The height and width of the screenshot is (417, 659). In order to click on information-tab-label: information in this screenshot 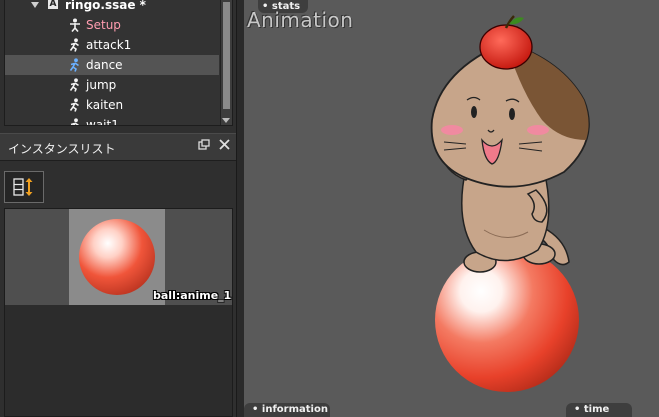, I will do `click(294, 409)`.